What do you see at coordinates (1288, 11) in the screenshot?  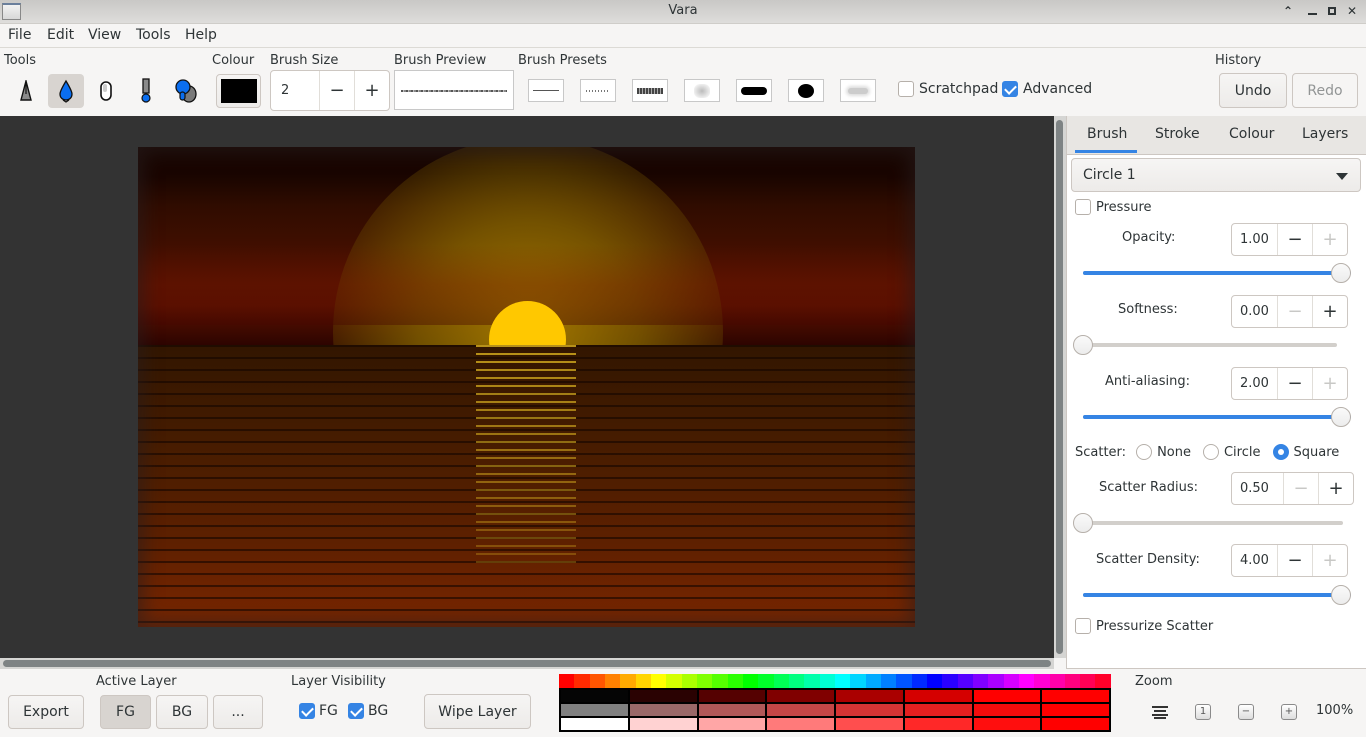 I see `shade-icon: ⌃` at bounding box center [1288, 11].